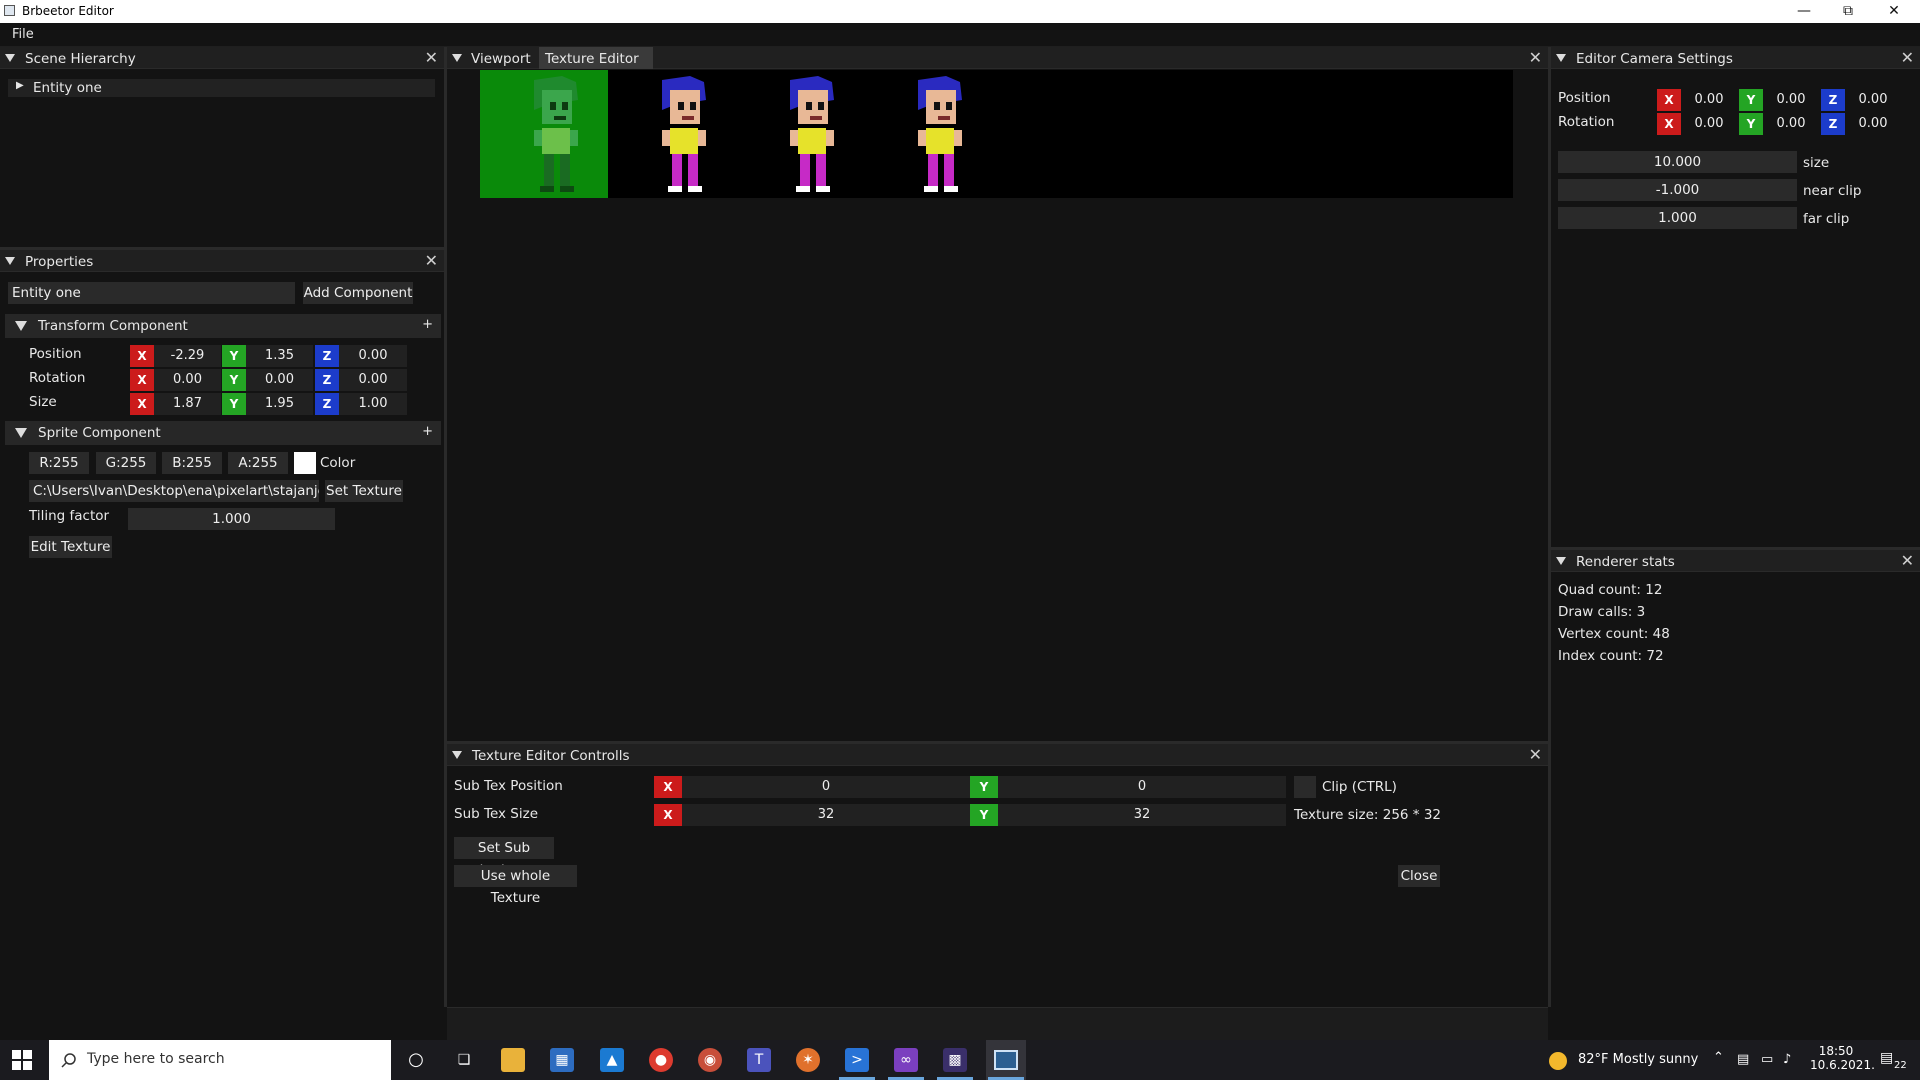  What do you see at coordinates (1305, 787) in the screenshot?
I see `clip-checkbox` at bounding box center [1305, 787].